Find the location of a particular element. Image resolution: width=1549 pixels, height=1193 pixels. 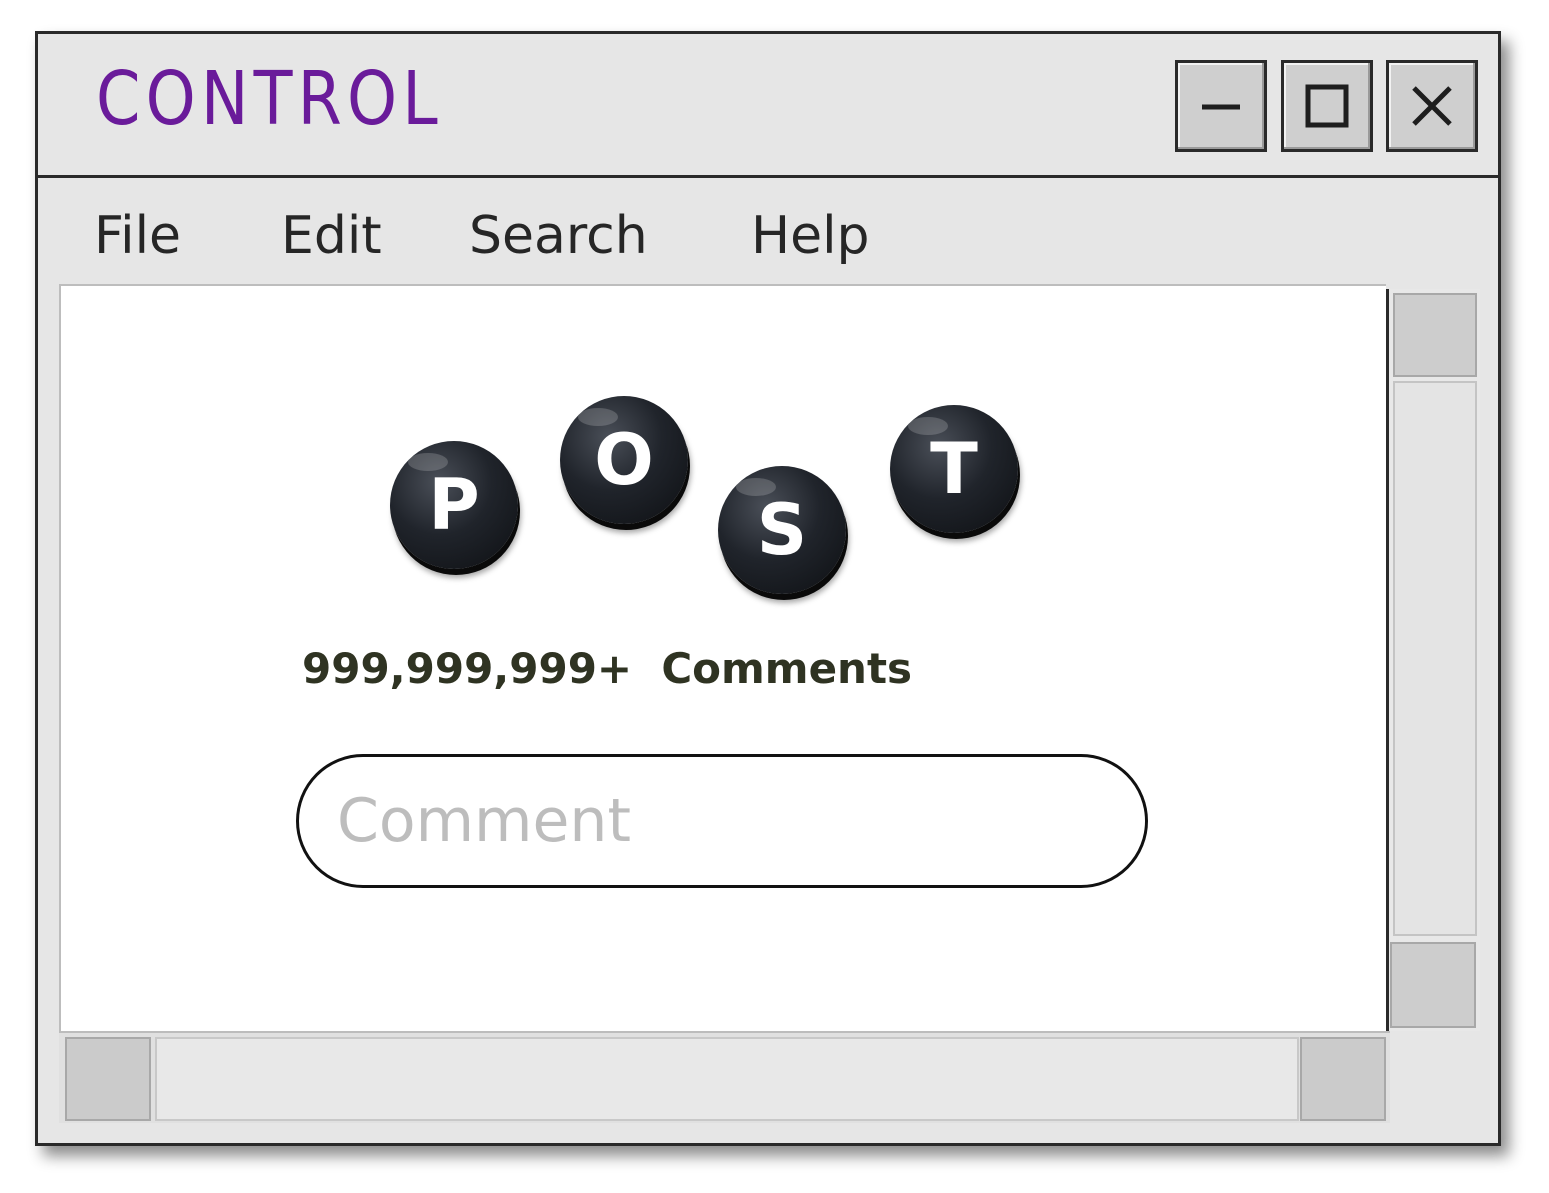

comment-input is located at coordinates (722, 821).